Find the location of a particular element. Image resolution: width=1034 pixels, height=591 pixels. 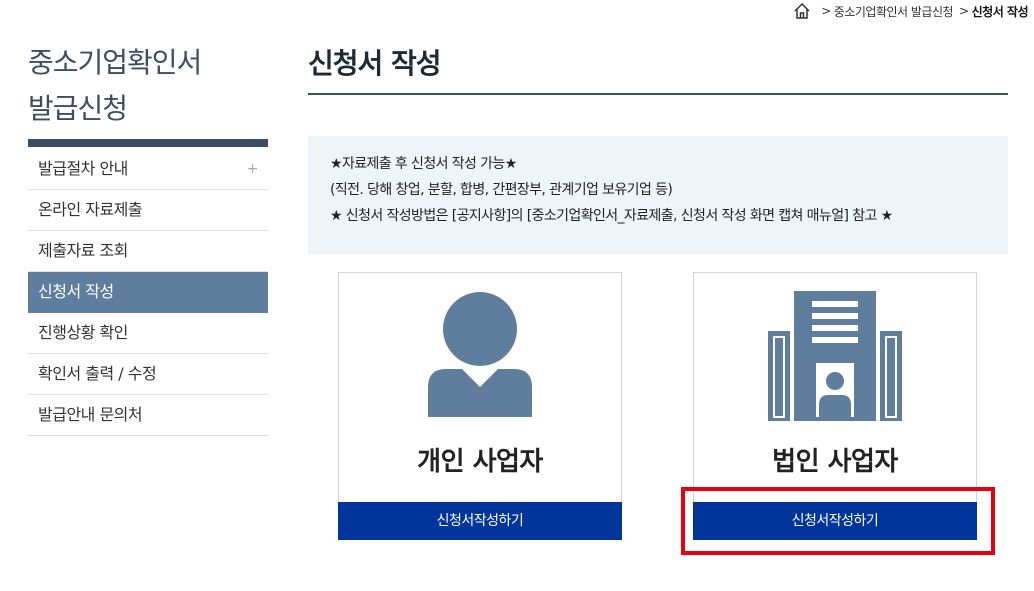

sidebar-title-line2: 발급신청 is located at coordinates (78, 108).